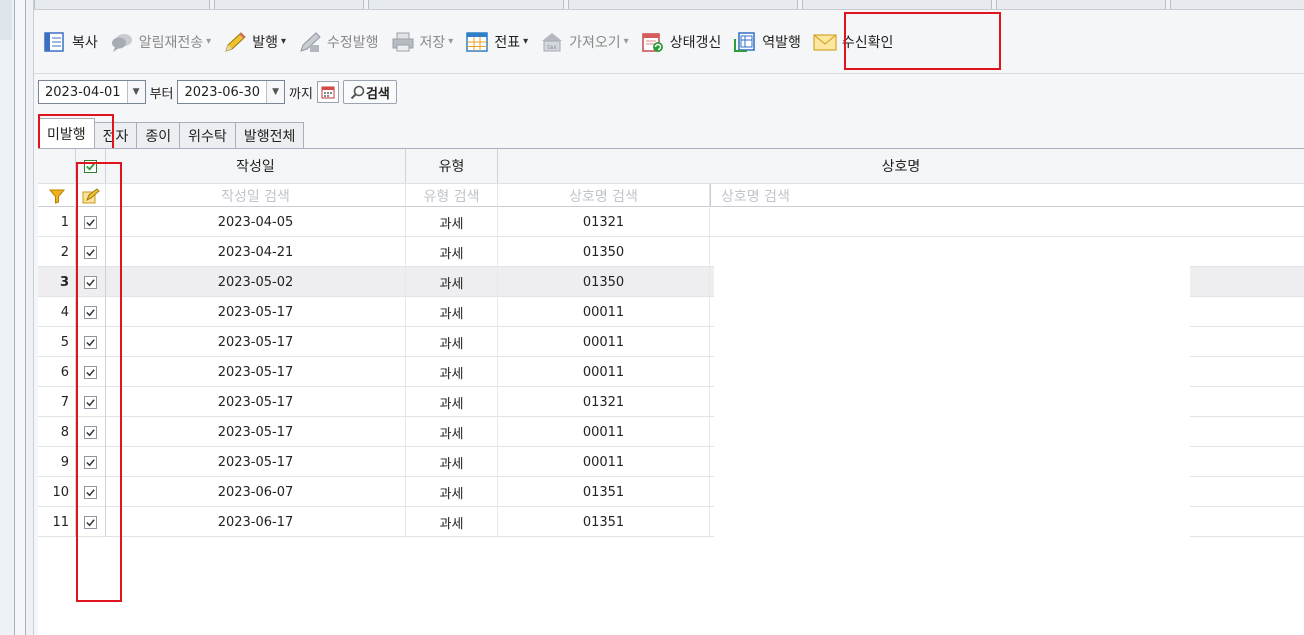 The height and width of the screenshot is (635, 1304). Describe the element at coordinates (70, 42) in the screenshot. I see `copy-button: 복사` at that location.